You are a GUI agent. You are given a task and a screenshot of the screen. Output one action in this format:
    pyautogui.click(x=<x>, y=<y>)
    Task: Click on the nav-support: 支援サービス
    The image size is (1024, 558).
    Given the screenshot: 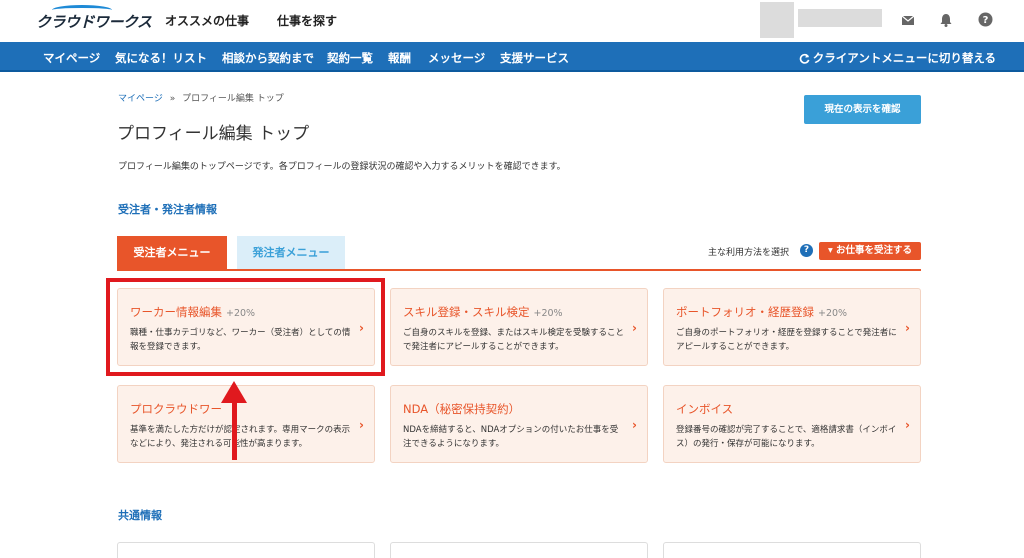 What is the action you would take?
    pyautogui.click(x=534, y=58)
    